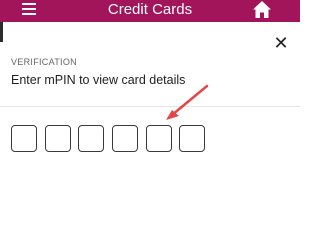  I want to click on divider, so click(150, 106).